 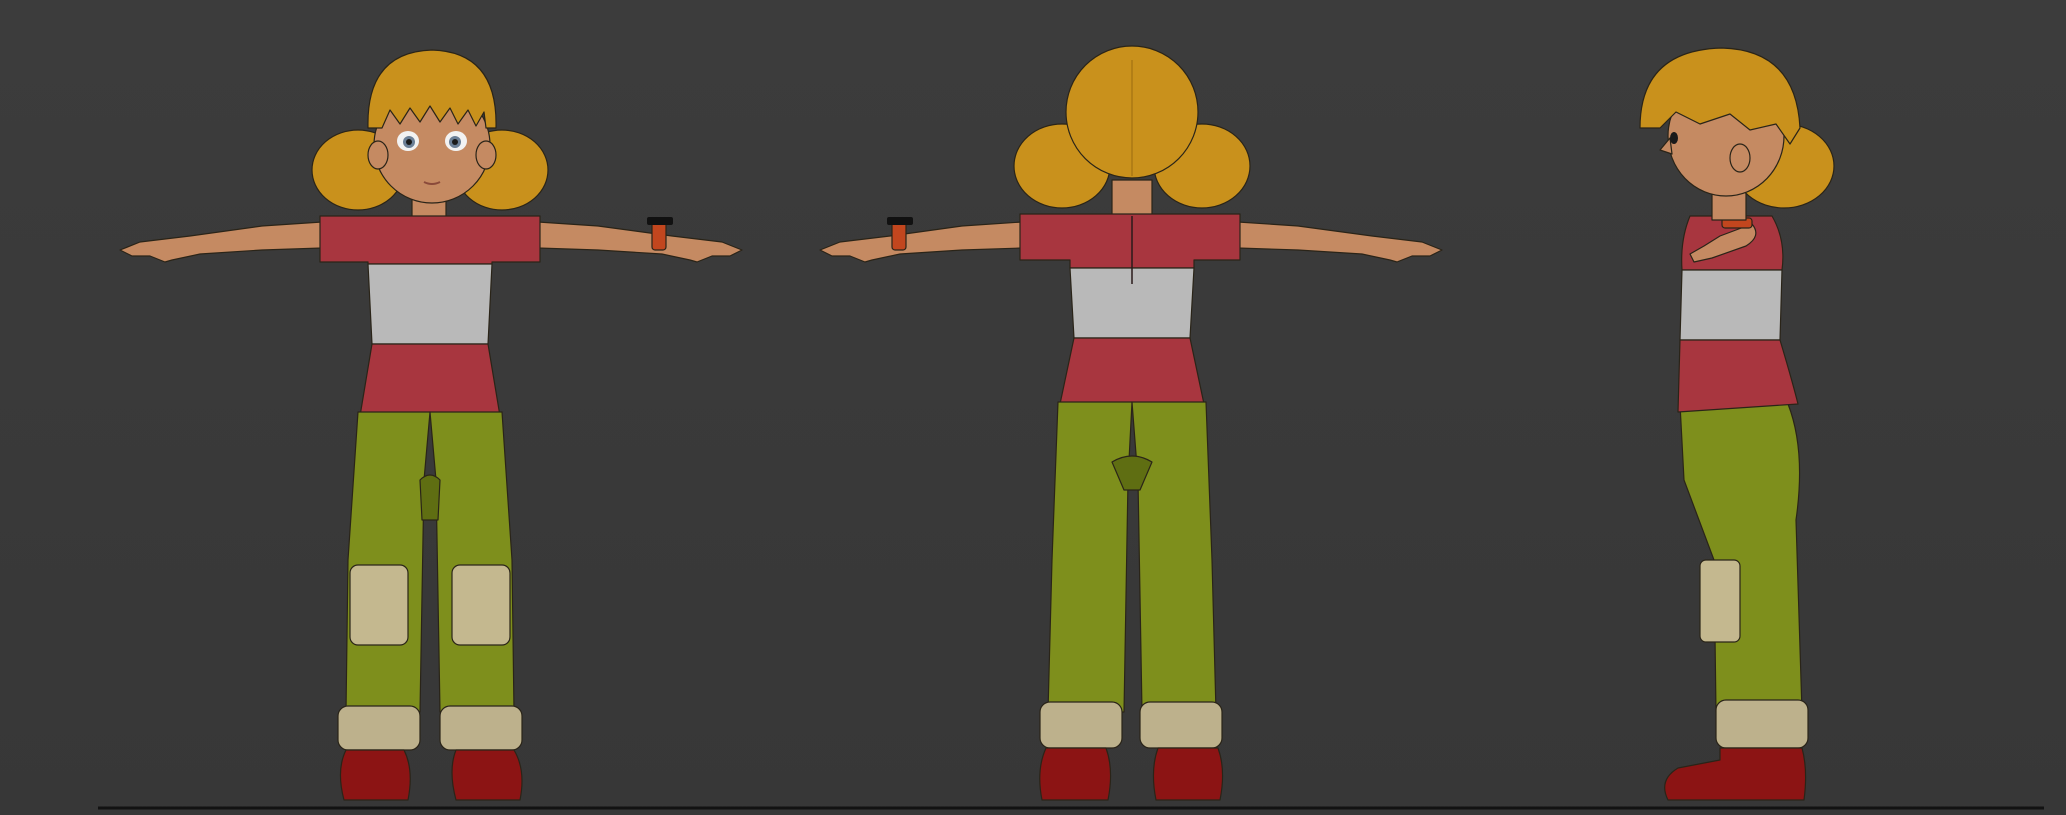 I want to click on back-pants-right, so click(x=1174, y=557).